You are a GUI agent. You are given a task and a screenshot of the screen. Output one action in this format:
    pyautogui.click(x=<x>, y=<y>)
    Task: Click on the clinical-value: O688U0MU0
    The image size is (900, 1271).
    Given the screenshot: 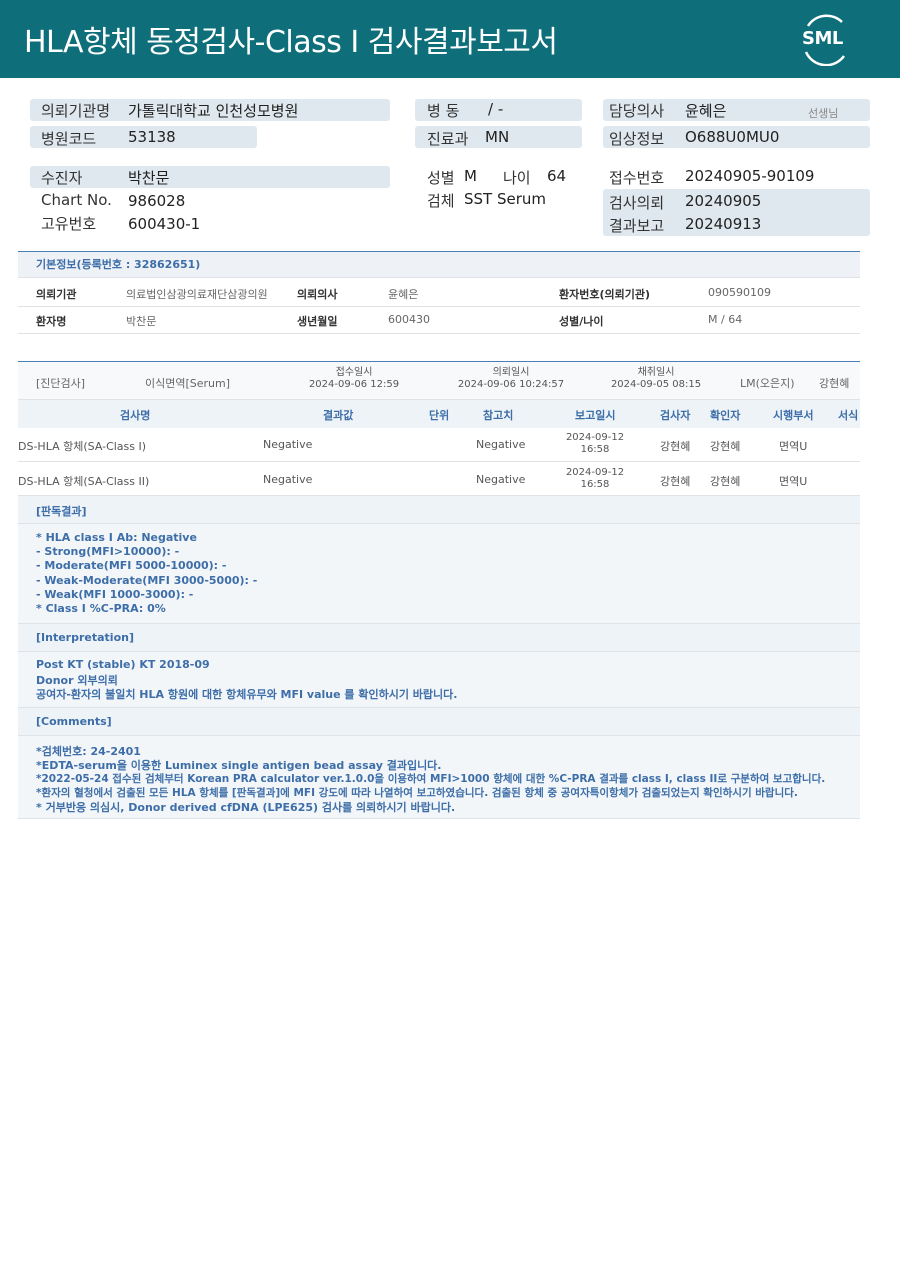 What is the action you would take?
    pyautogui.click(x=732, y=137)
    